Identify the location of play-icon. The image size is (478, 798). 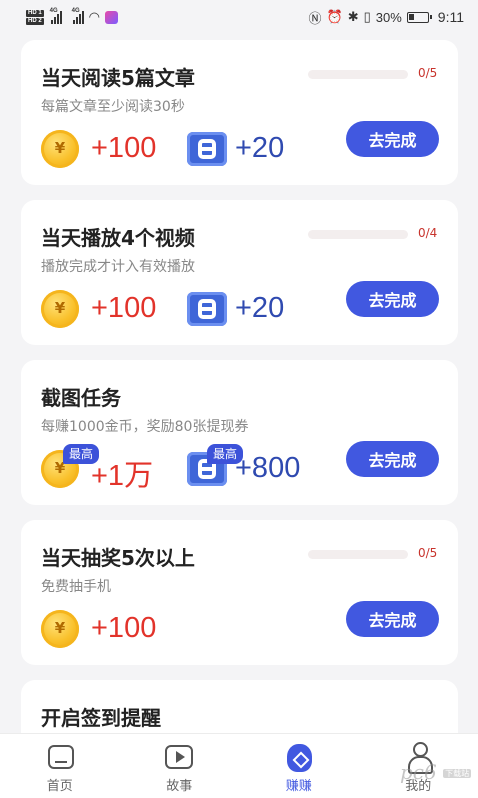
(179, 757).